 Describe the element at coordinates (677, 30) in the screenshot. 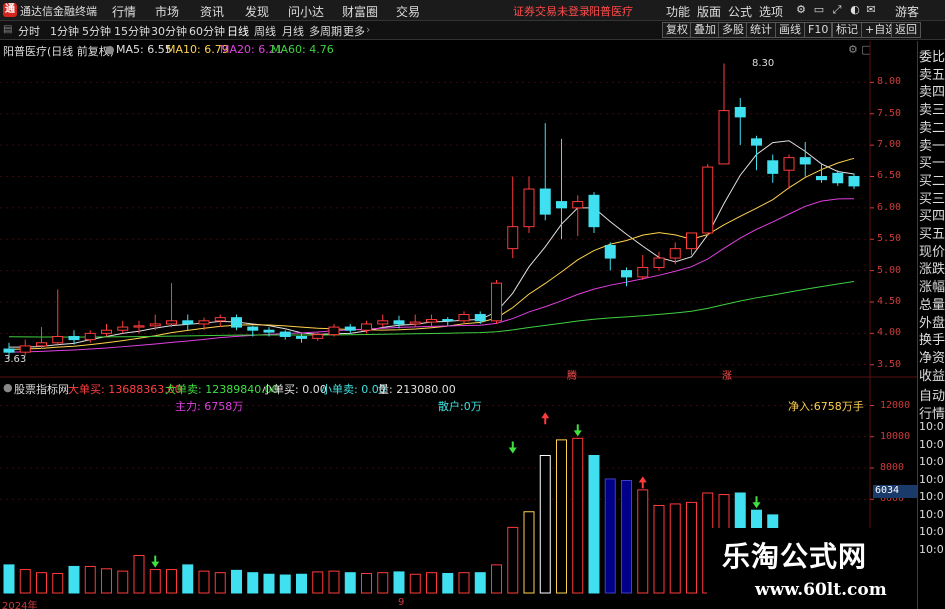

I see `fuquan-button: 复权` at that location.